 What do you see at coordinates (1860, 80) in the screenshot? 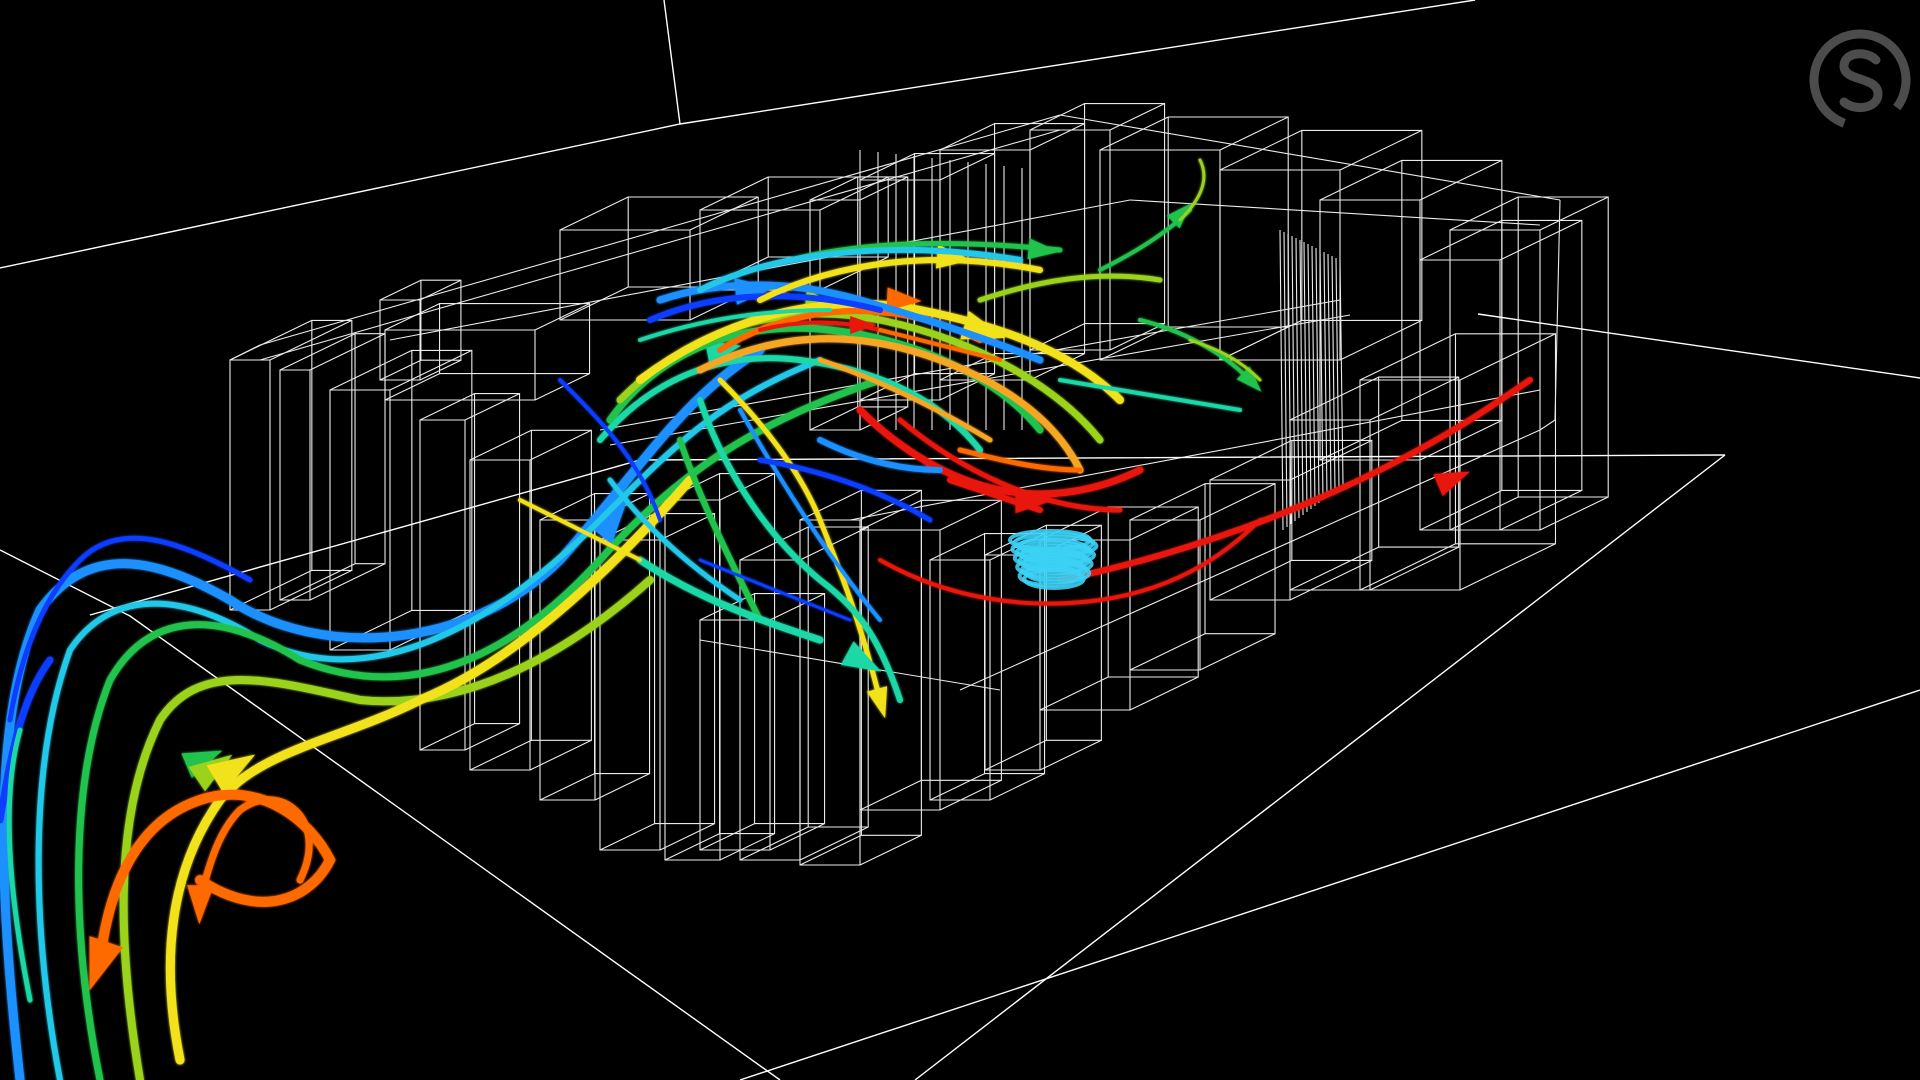
I see `circular-s-logo-icon` at bounding box center [1860, 80].